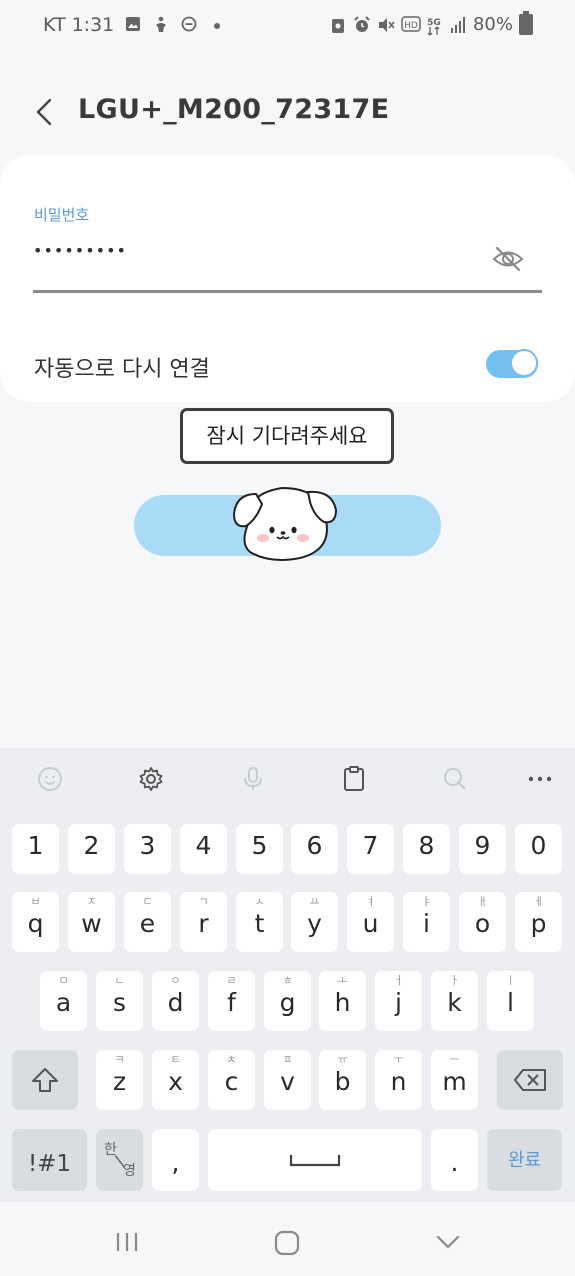  I want to click on key-e: ㄷe, so click(147, 922).